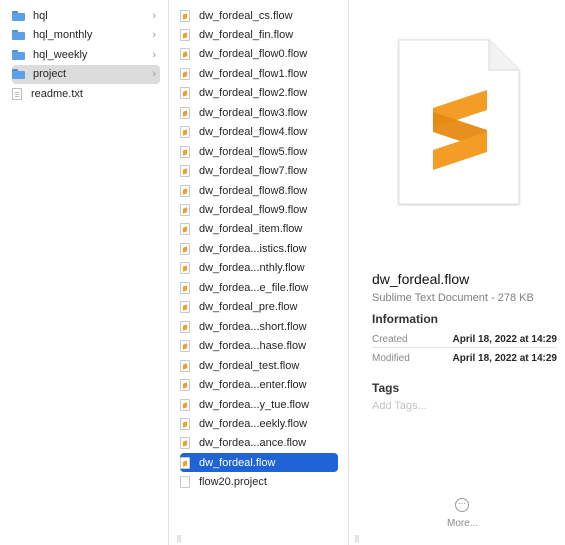 This screenshot has width=565, height=545. I want to click on sidebar-item-hql-monthly: hql_monthly ›, so click(86, 35).